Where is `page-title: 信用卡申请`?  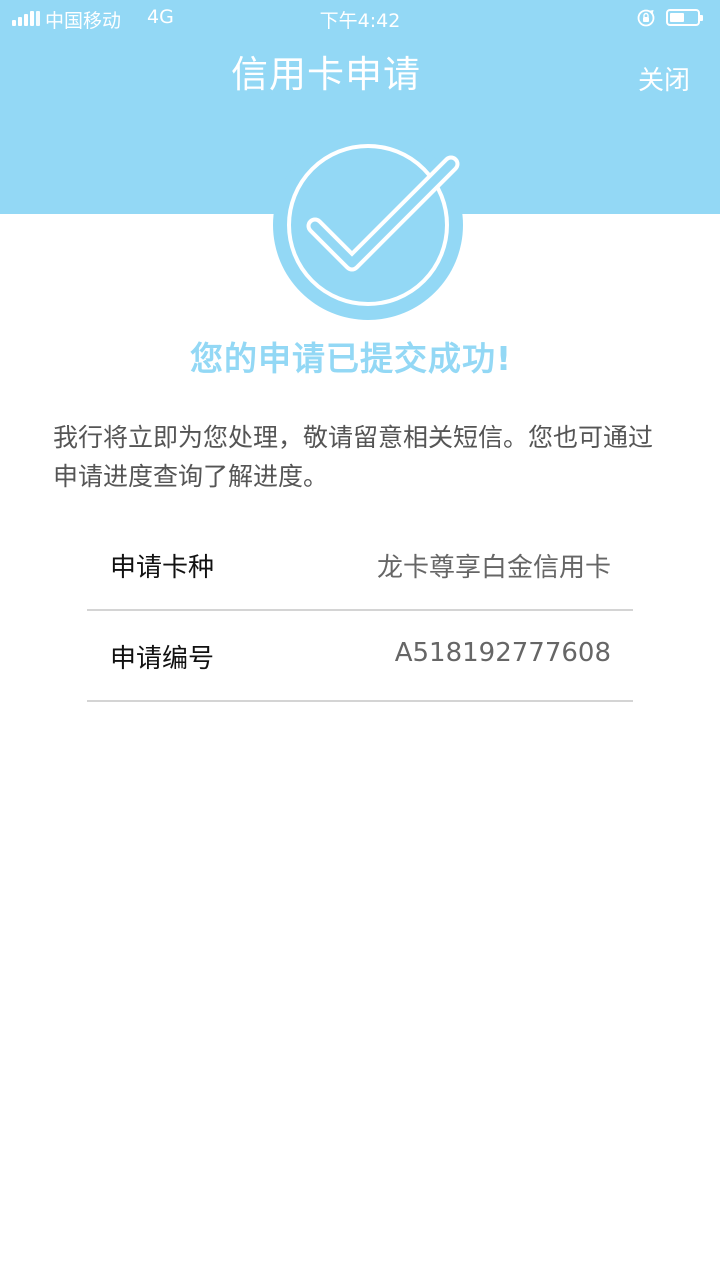
page-title: 信用卡申请 is located at coordinates (326, 74).